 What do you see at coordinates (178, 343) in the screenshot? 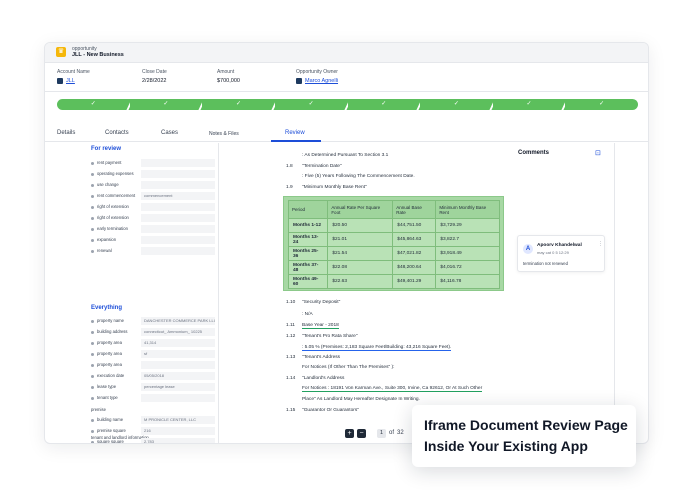
I see `field-value: 41,314` at bounding box center [178, 343].